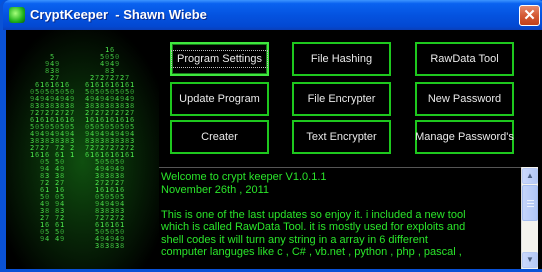 The height and width of the screenshot is (272, 542). I want to click on button-label: Manage Password's, so click(464, 137).